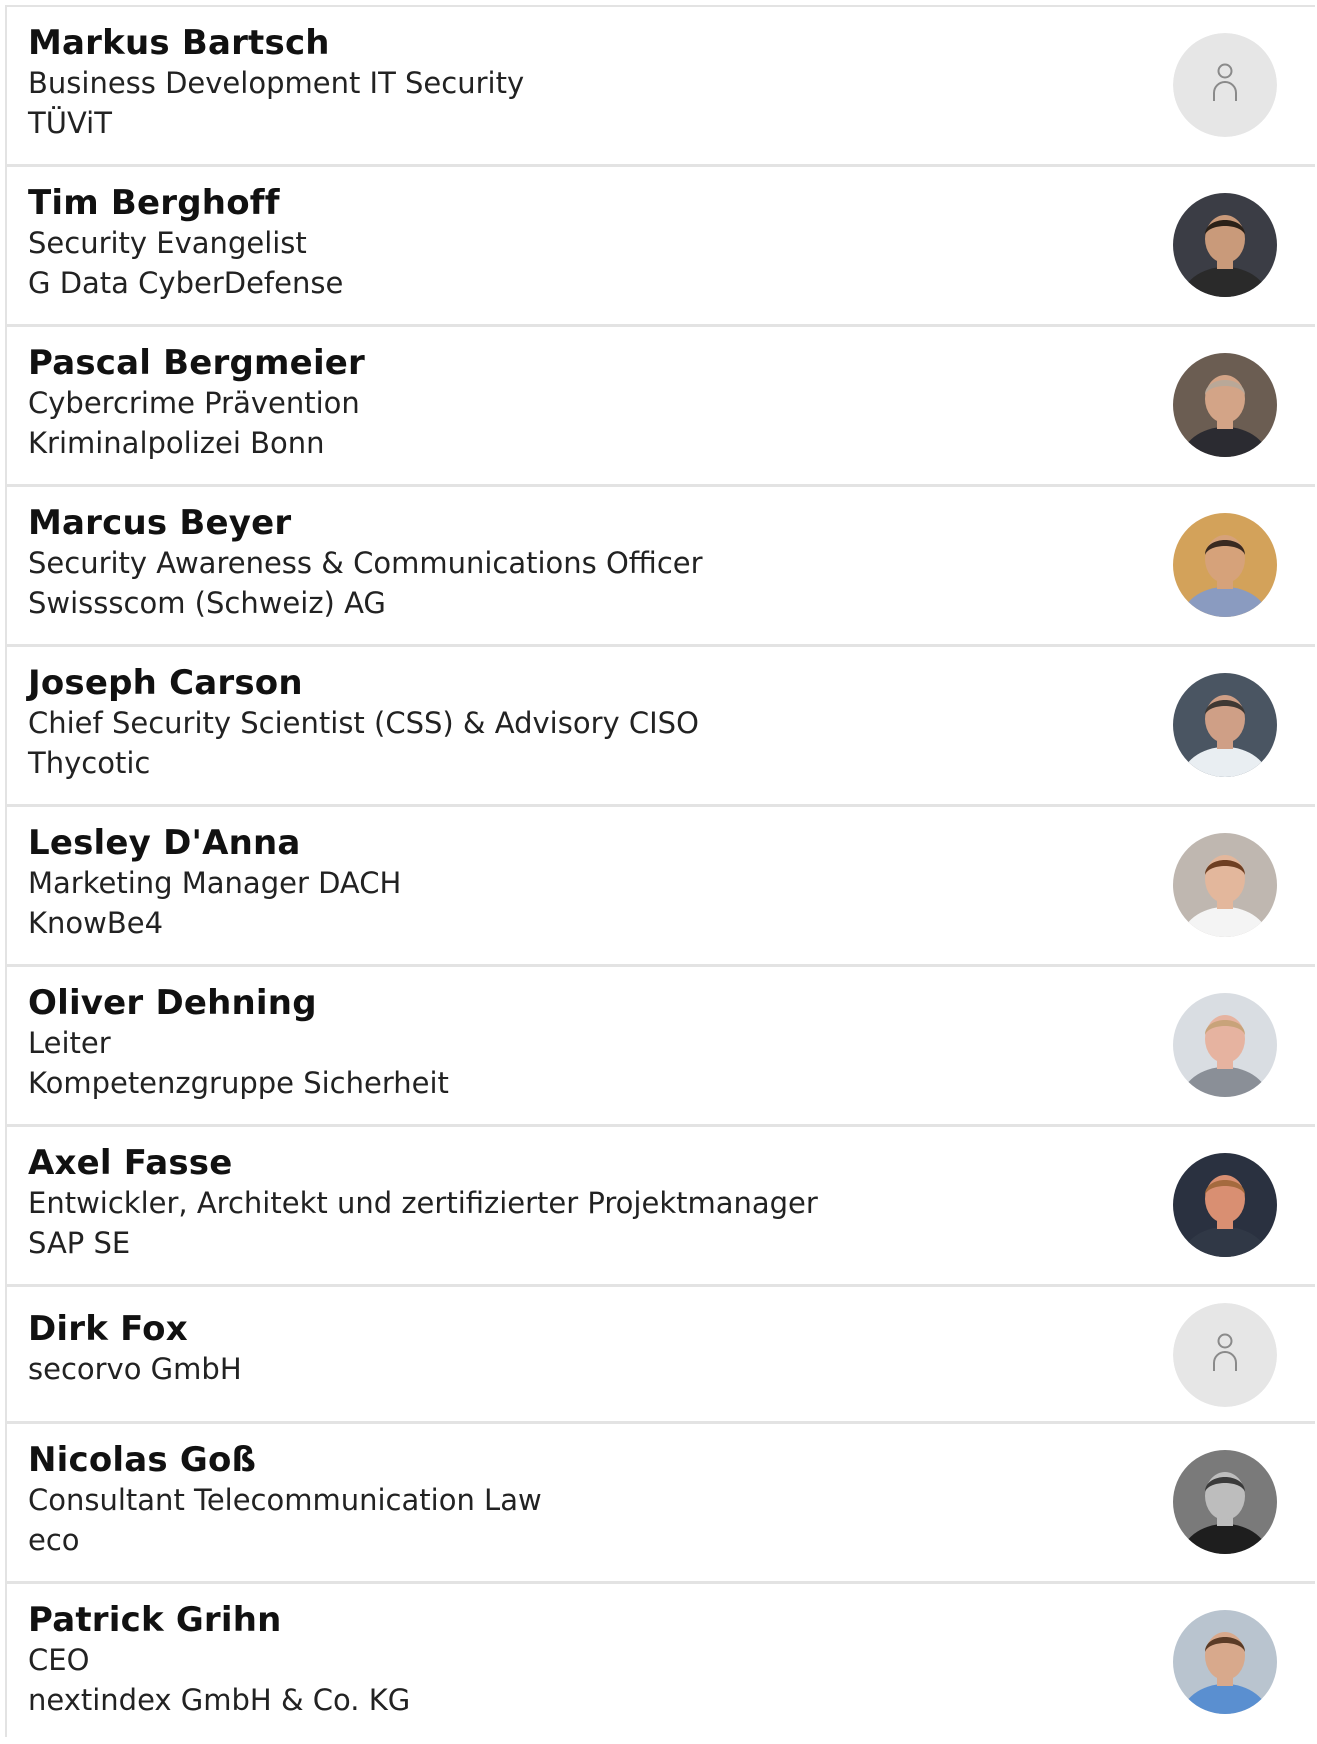  I want to click on speaker-name: Tim Berghoff, so click(154, 203).